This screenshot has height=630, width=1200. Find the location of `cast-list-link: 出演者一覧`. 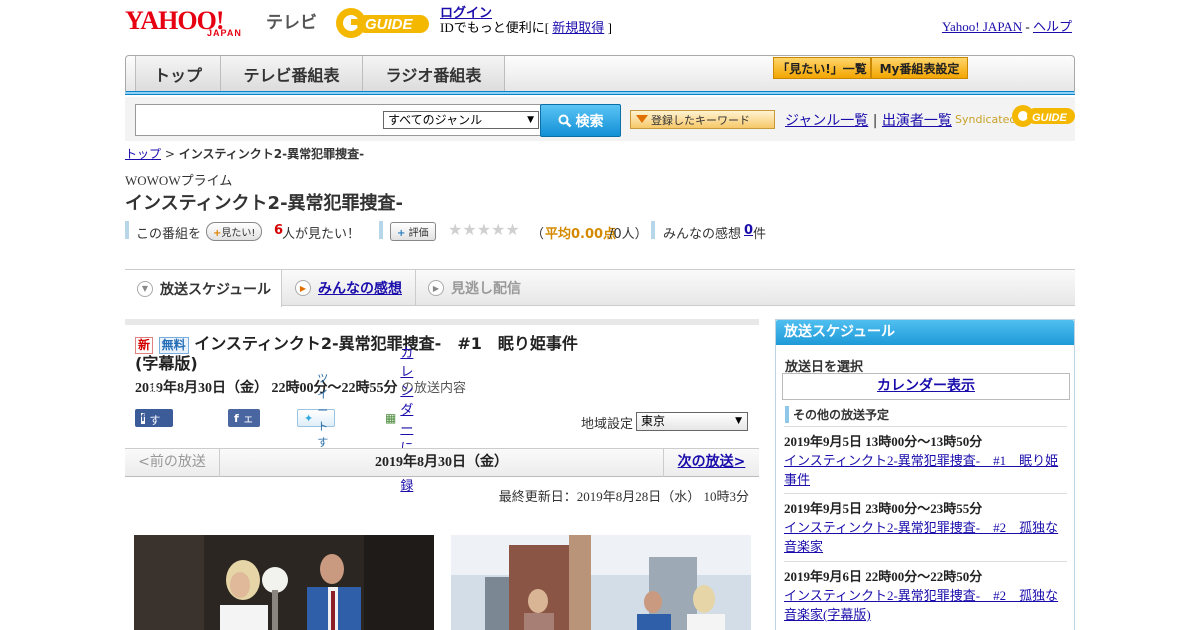

cast-list-link: 出演者一覧 is located at coordinates (917, 121).